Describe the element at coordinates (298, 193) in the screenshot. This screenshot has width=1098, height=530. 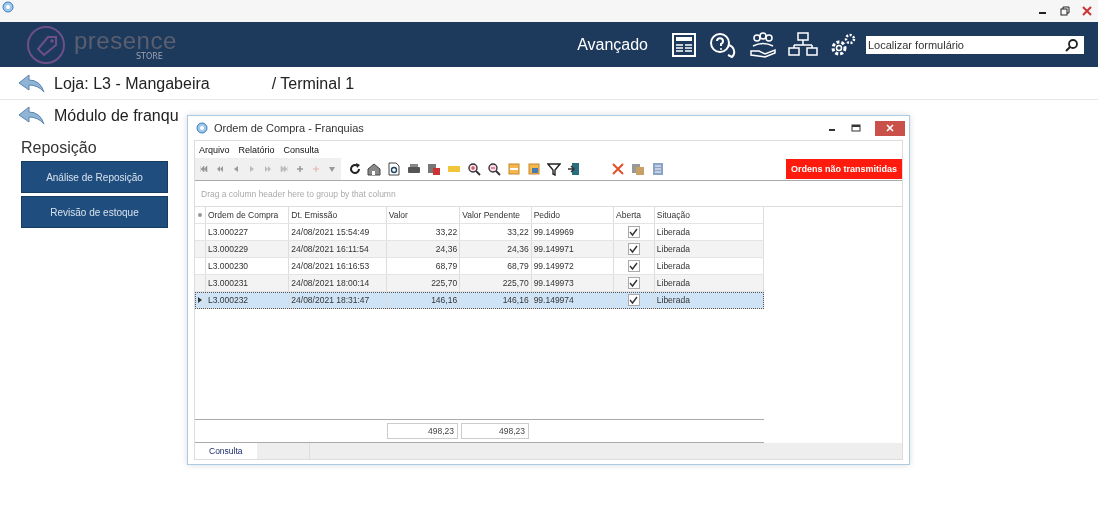
I see `group-hint: Drag a column header here to group by that column` at that location.